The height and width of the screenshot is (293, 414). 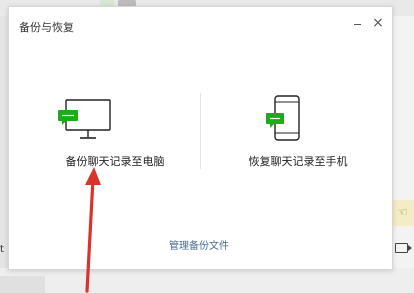 What do you see at coordinates (207, 280) in the screenshot?
I see `background-bottom-area` at bounding box center [207, 280].